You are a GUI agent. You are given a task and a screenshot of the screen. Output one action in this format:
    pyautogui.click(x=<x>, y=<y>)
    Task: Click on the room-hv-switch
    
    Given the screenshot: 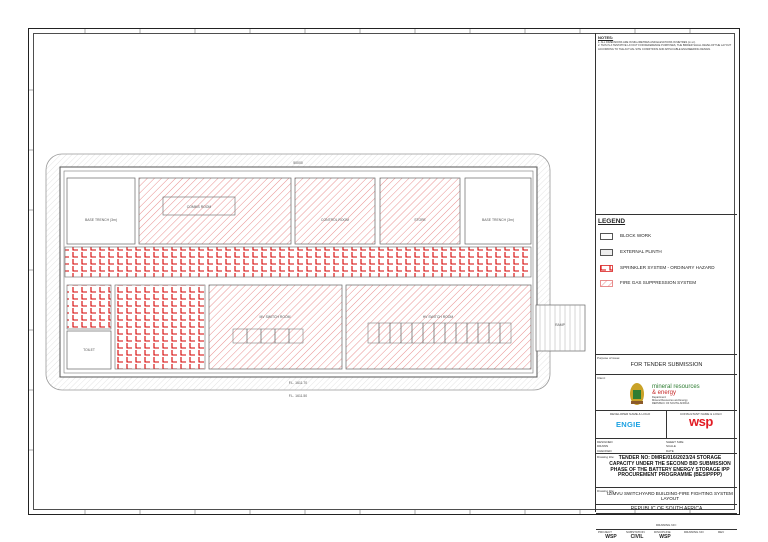 What is the action you would take?
    pyautogui.click(x=438, y=327)
    